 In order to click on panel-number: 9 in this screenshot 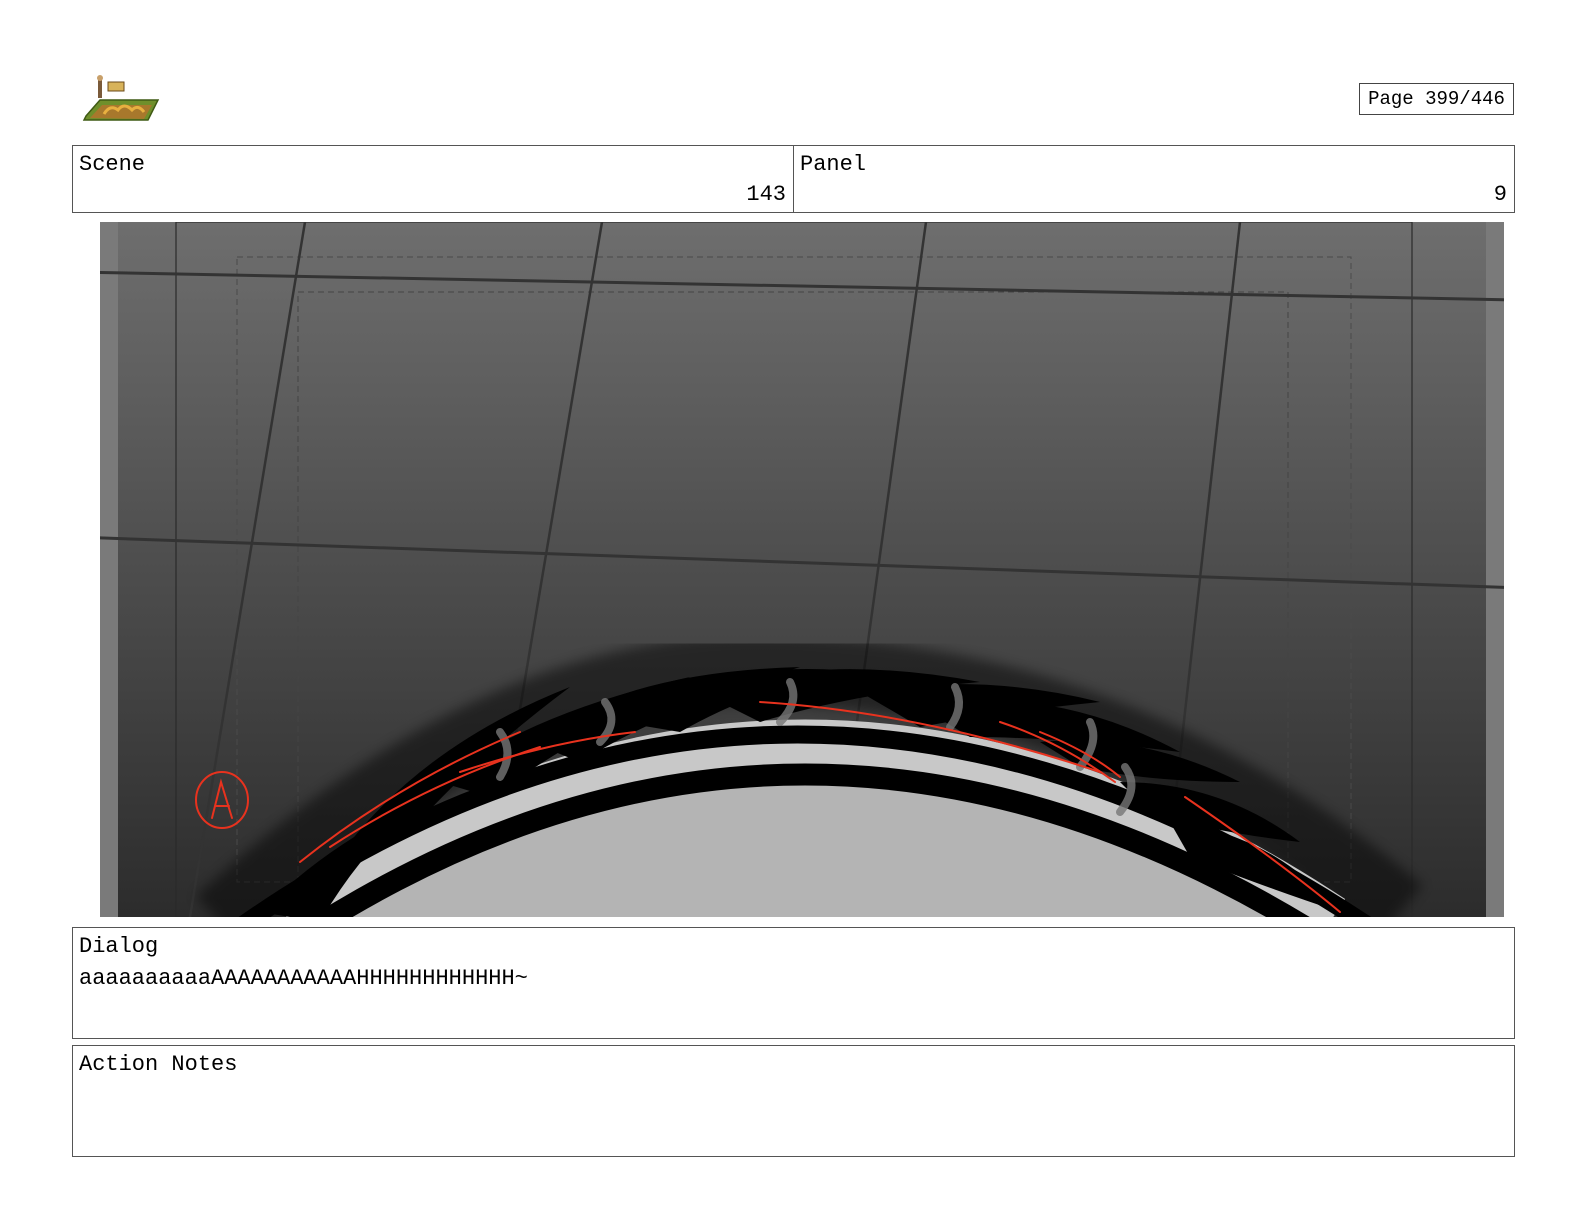, I will do `click(1500, 194)`.